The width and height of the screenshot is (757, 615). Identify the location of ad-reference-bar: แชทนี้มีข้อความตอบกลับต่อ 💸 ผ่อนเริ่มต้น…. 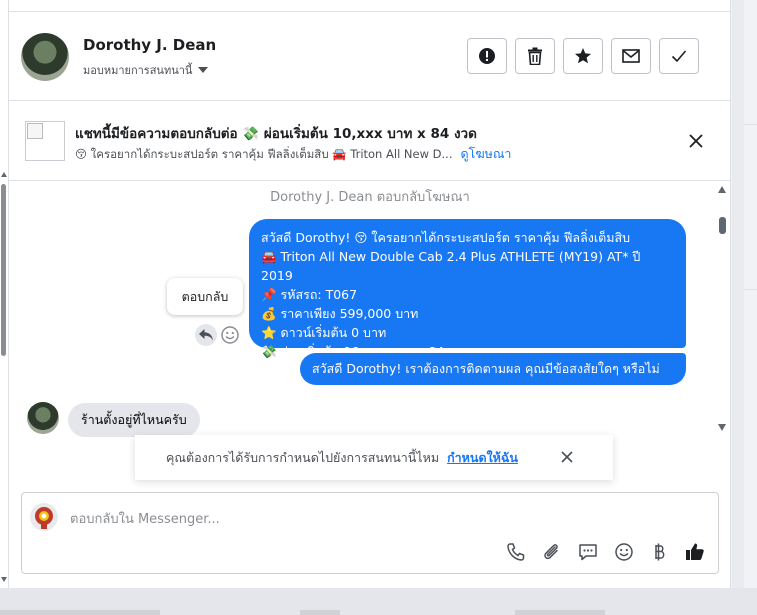
(370, 141).